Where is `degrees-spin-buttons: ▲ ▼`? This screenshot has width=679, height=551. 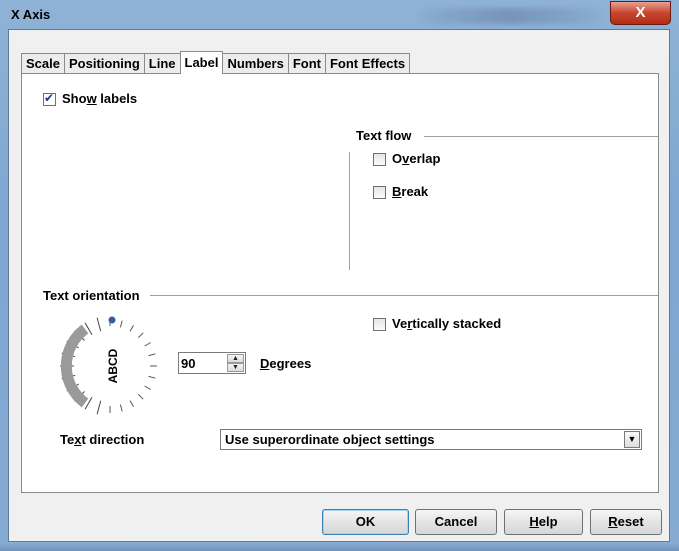 degrees-spin-buttons: ▲ ▼ is located at coordinates (235, 363).